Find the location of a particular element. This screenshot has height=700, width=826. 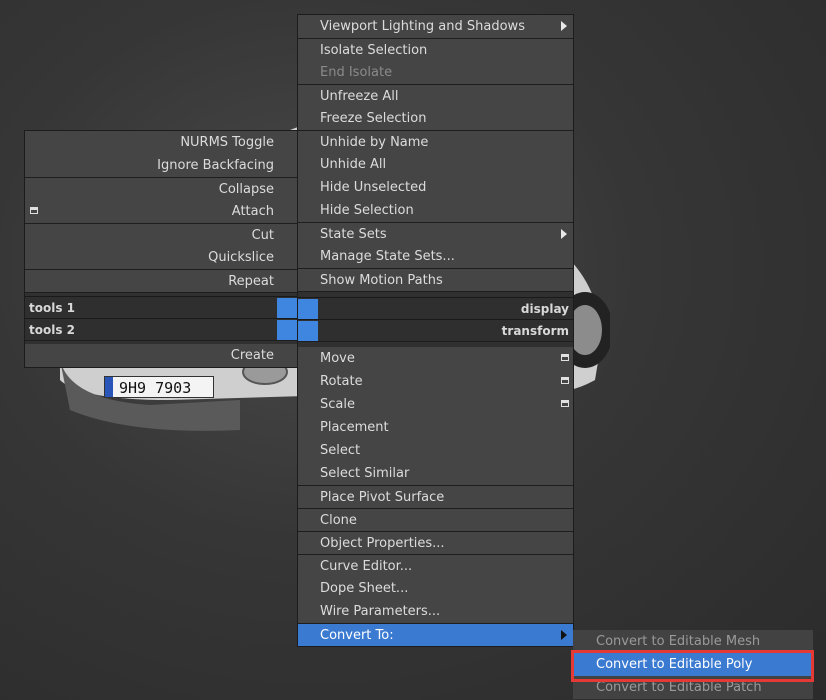

menu-item-label: Hide Unselected is located at coordinates (373, 187).